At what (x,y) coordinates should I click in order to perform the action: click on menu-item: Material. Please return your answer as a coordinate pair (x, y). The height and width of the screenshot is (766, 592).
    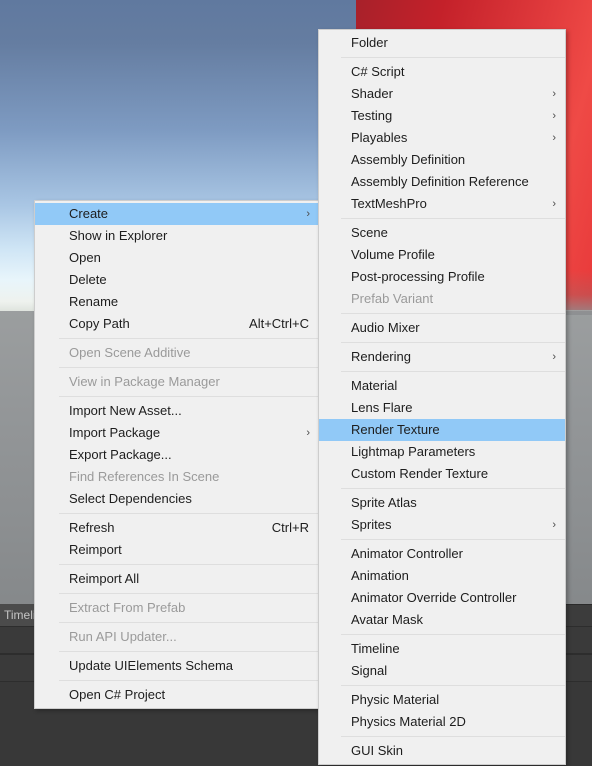
    Looking at the image, I should click on (442, 386).